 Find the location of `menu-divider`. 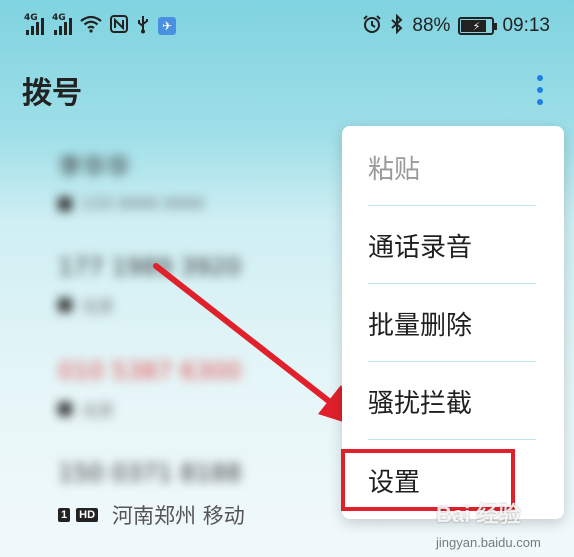

menu-divider is located at coordinates (452, 439).